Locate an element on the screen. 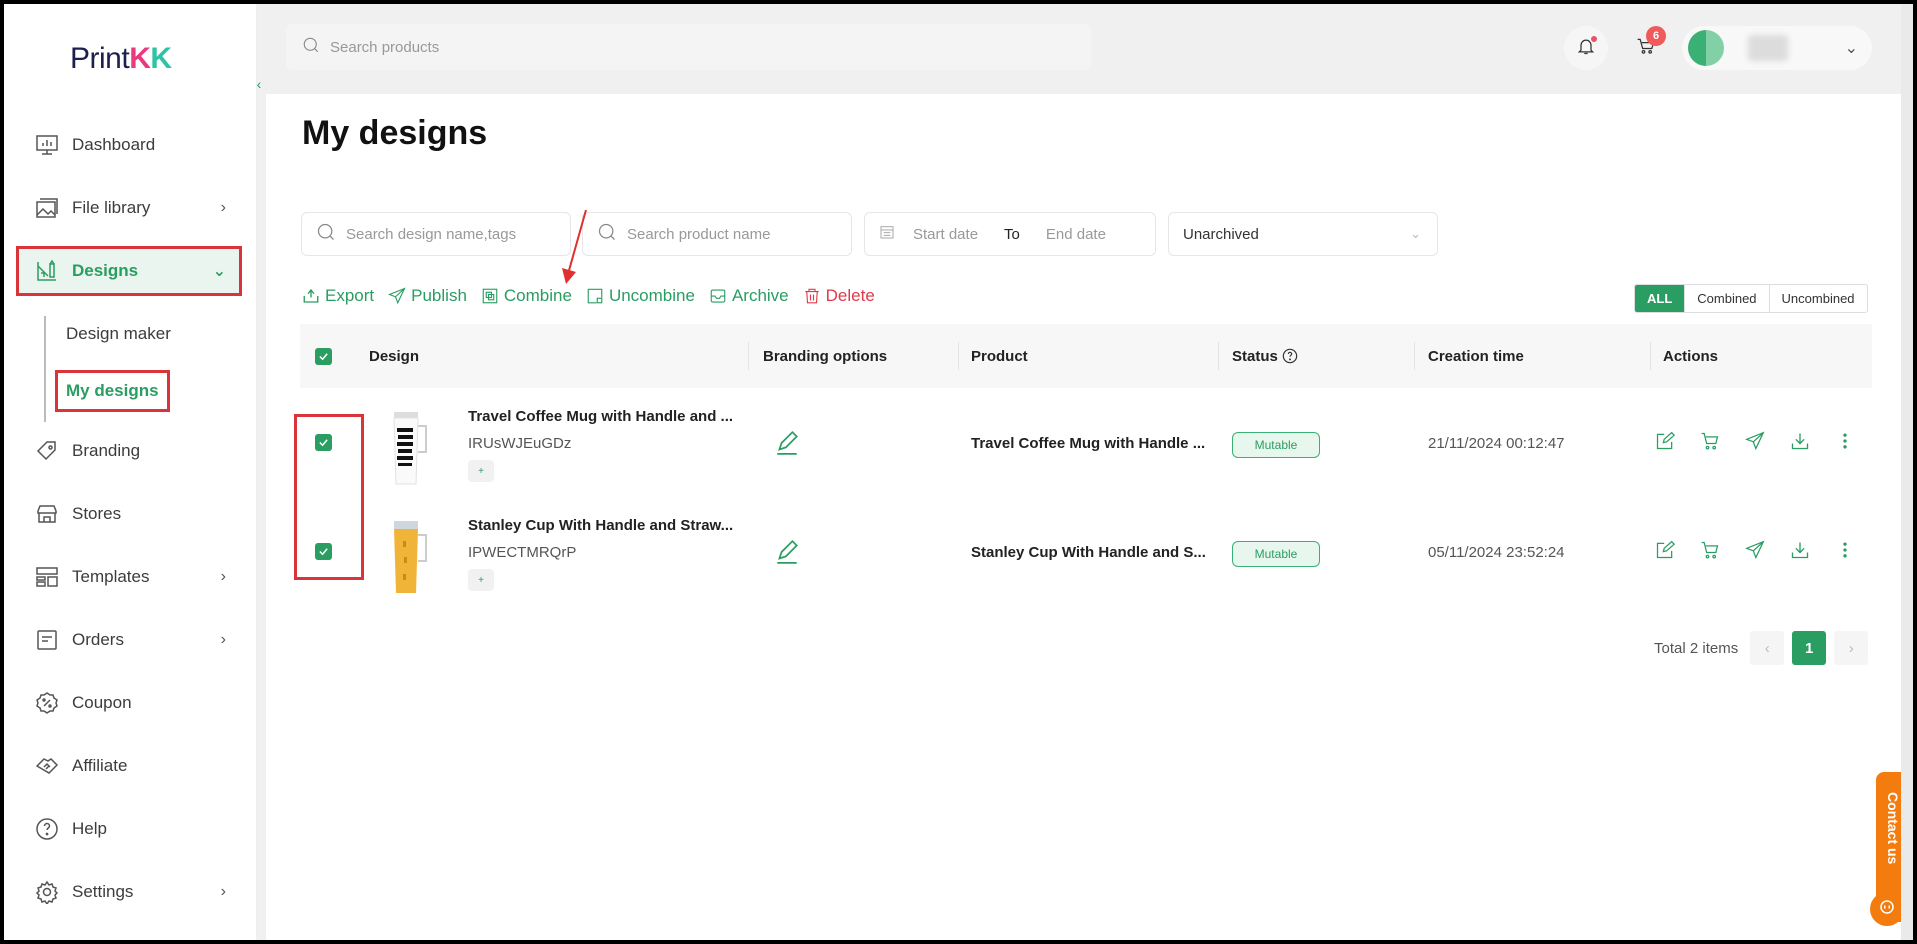 This screenshot has height=944, width=1917. sidebar-item-coupon: Coupon is located at coordinates (129, 703).